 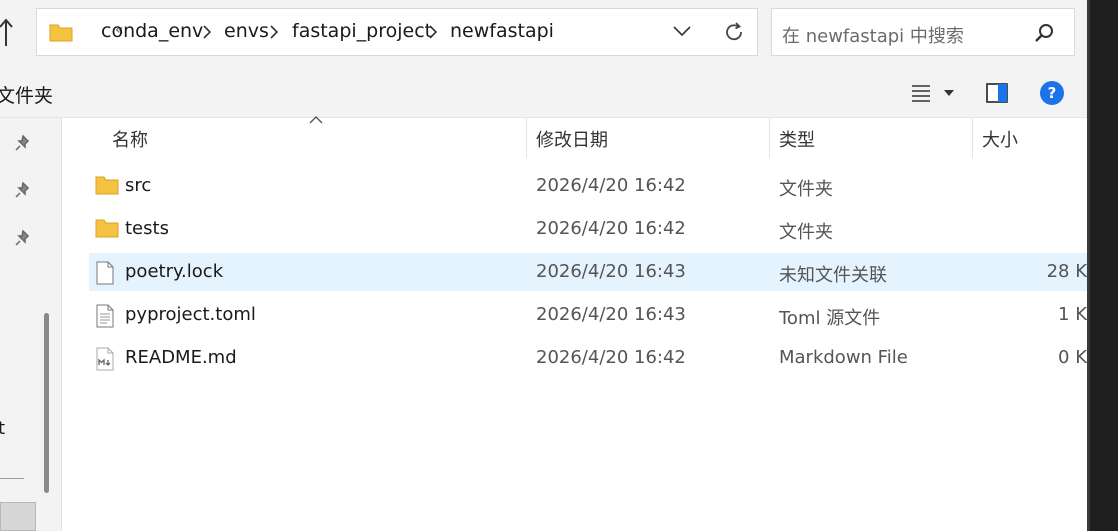 I want to click on new-folder-button: 文件夹, so click(x=26, y=94).